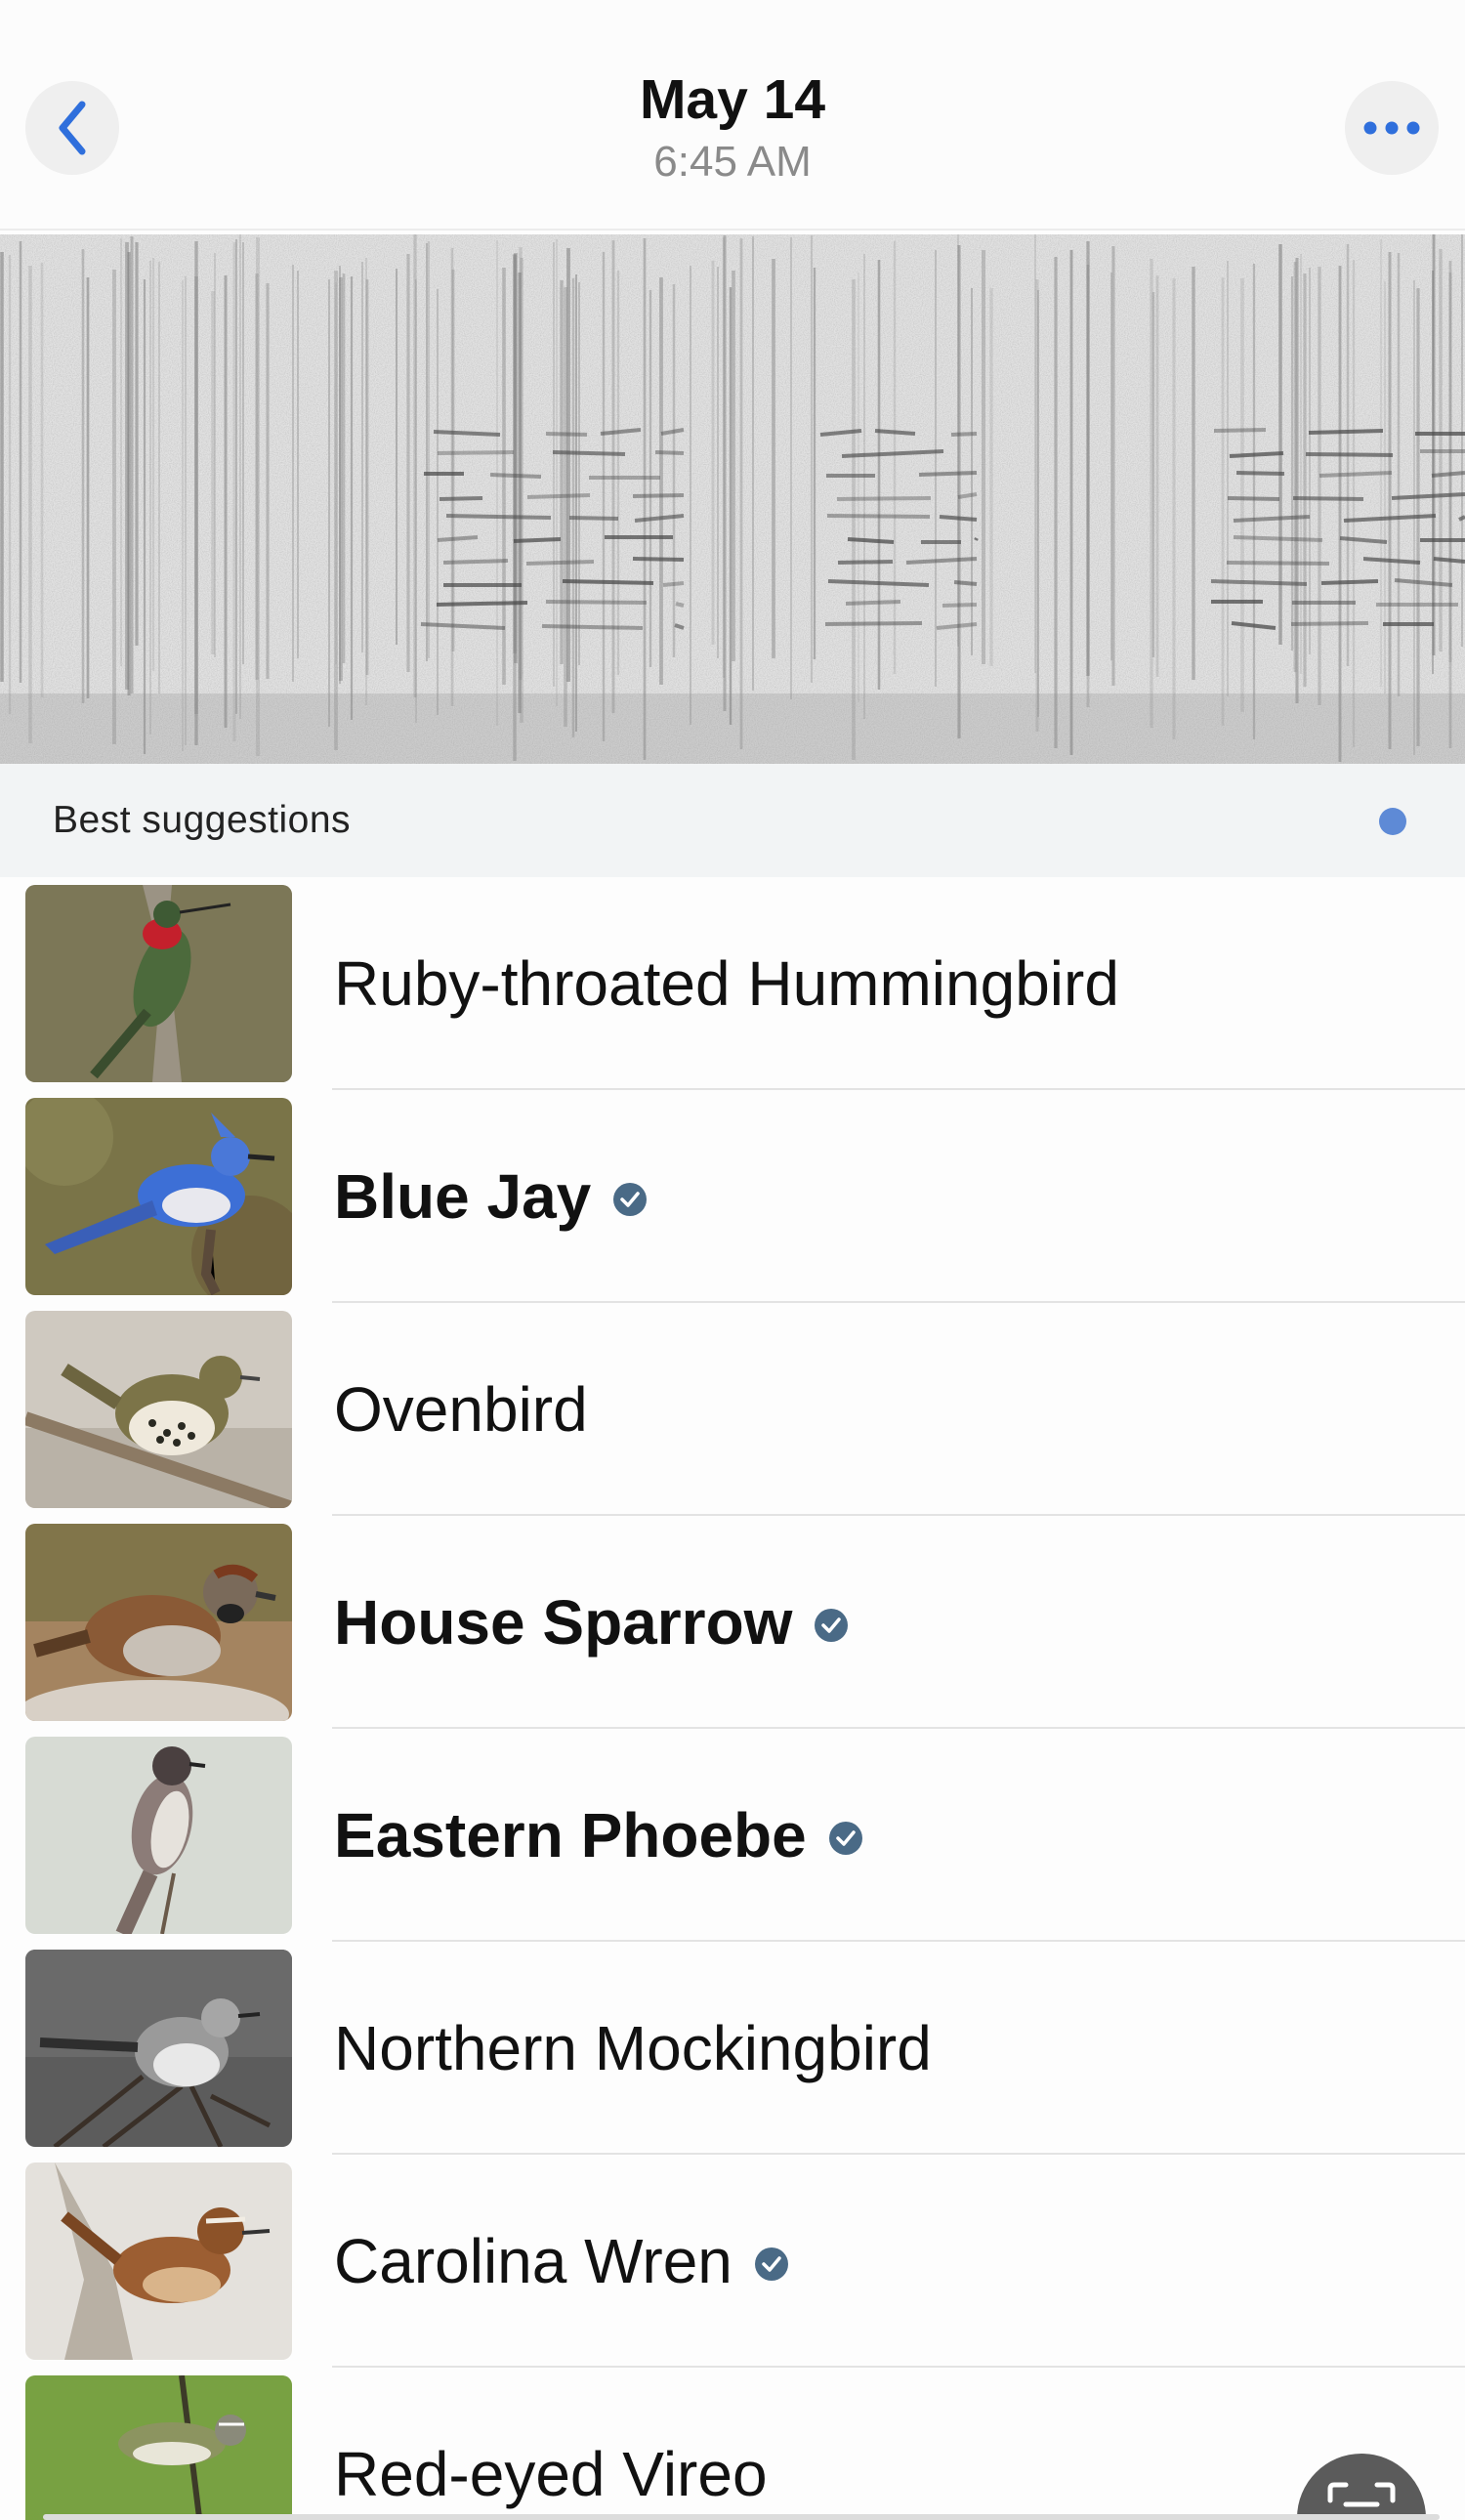 Image resolution: width=1465 pixels, height=2520 pixels. What do you see at coordinates (158, 2447) in the screenshot?
I see `red-eyed-vireo-photo` at bounding box center [158, 2447].